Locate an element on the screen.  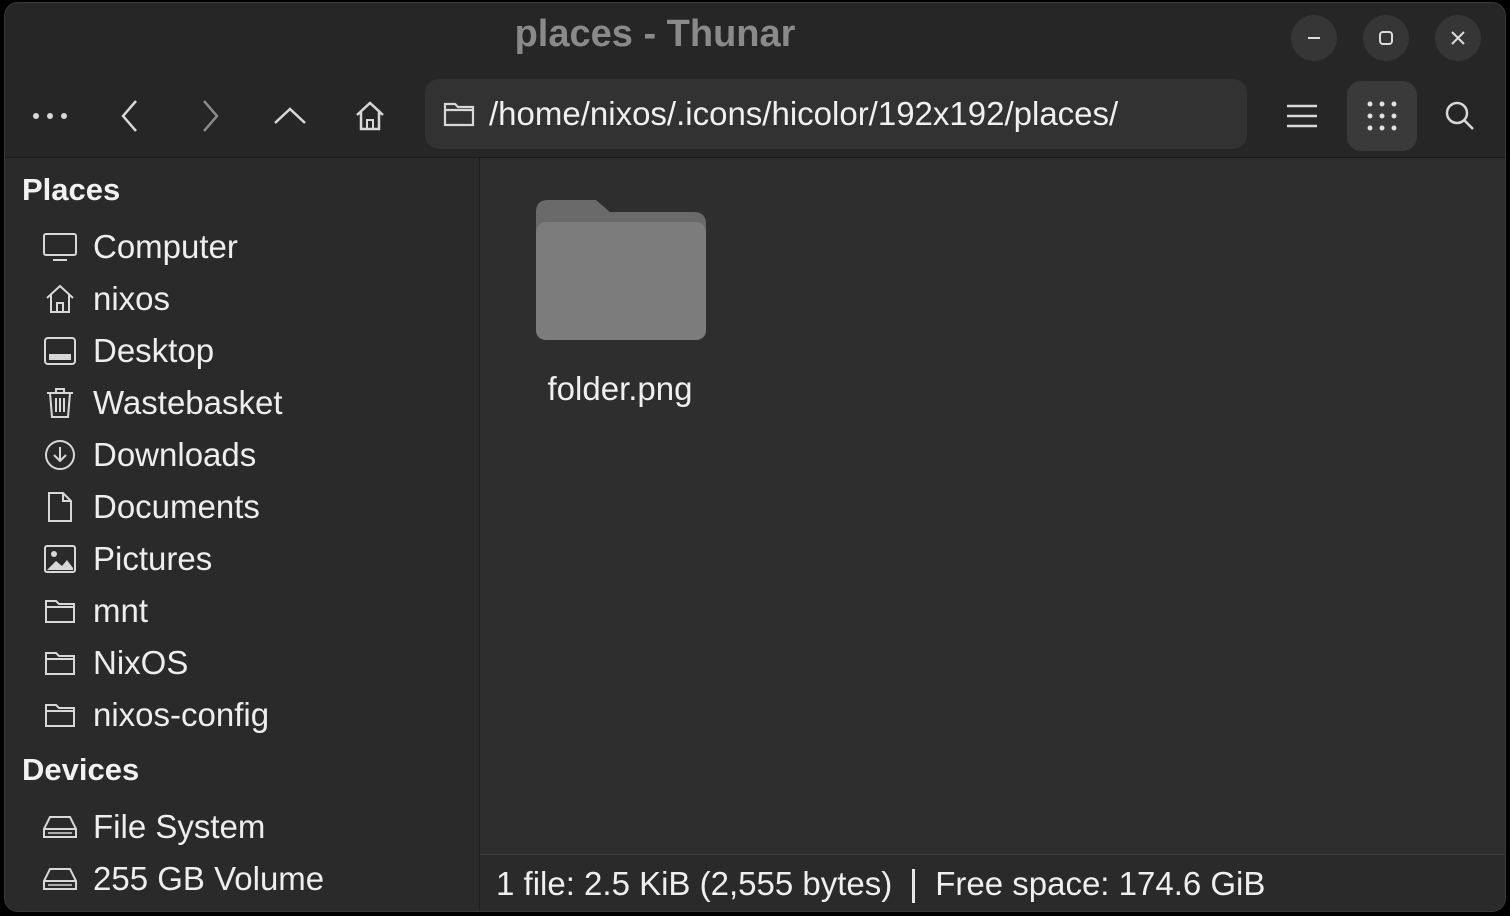
sidebar-item-file-system: File System is located at coordinates (153, 827).